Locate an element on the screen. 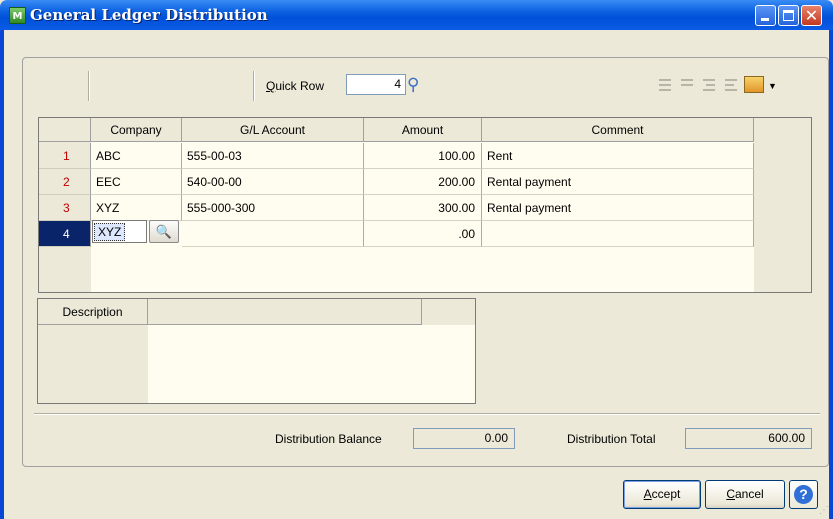 Image resolution: width=833 pixels, height=519 pixels. window-border-left is located at coordinates (2, 274).